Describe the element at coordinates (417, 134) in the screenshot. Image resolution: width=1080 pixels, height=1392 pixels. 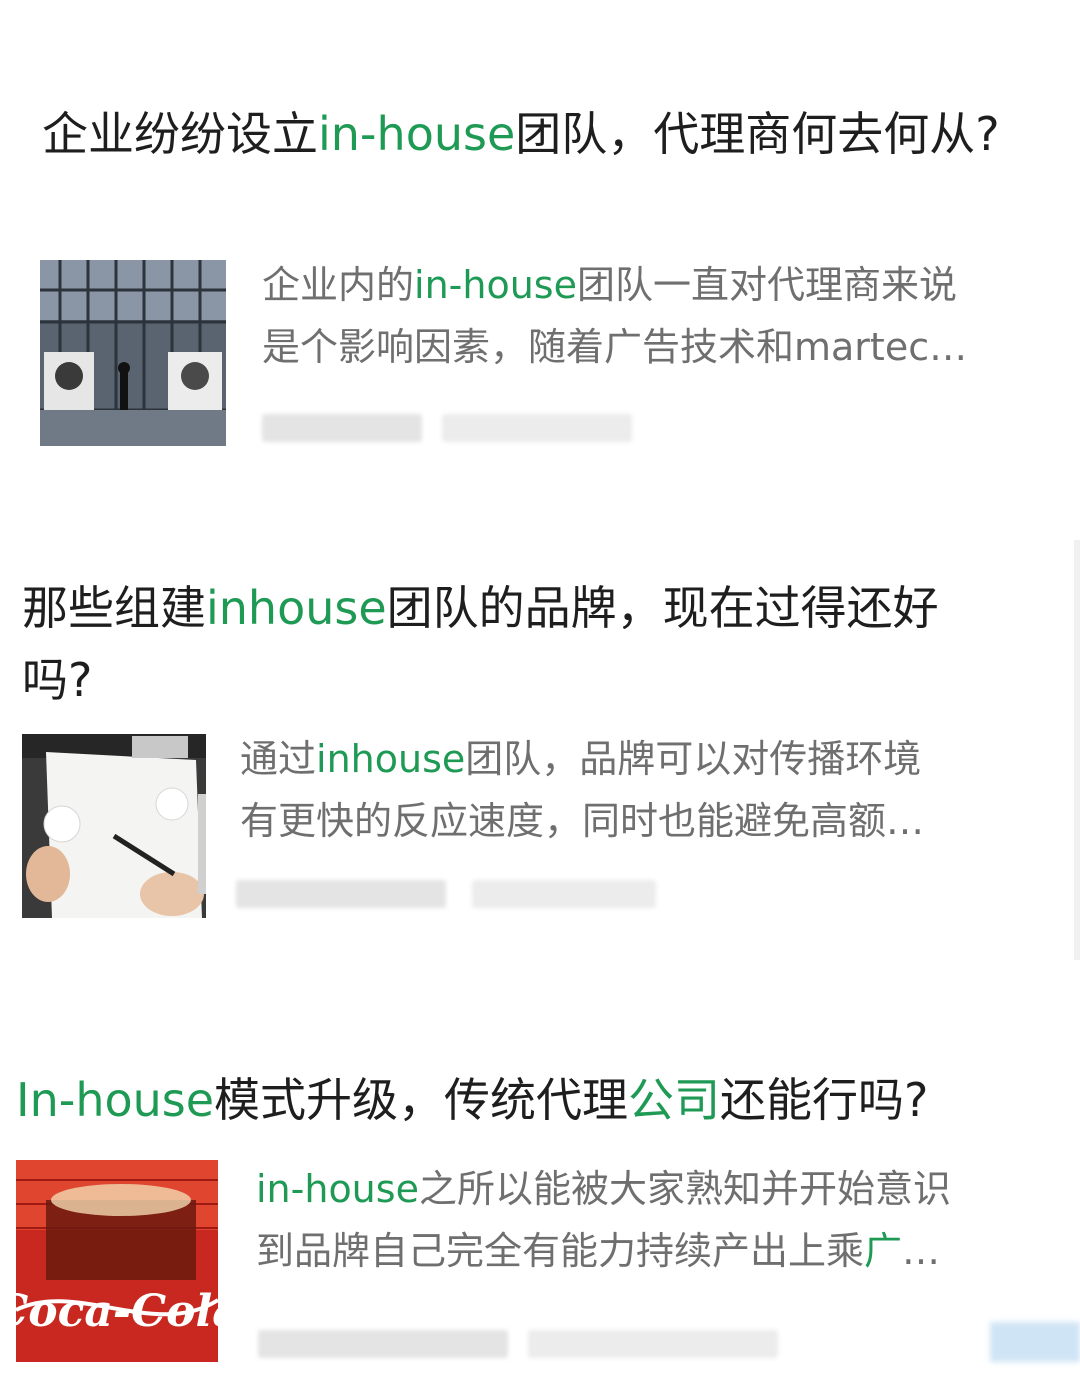
I see `title-keyword: in-house` at that location.